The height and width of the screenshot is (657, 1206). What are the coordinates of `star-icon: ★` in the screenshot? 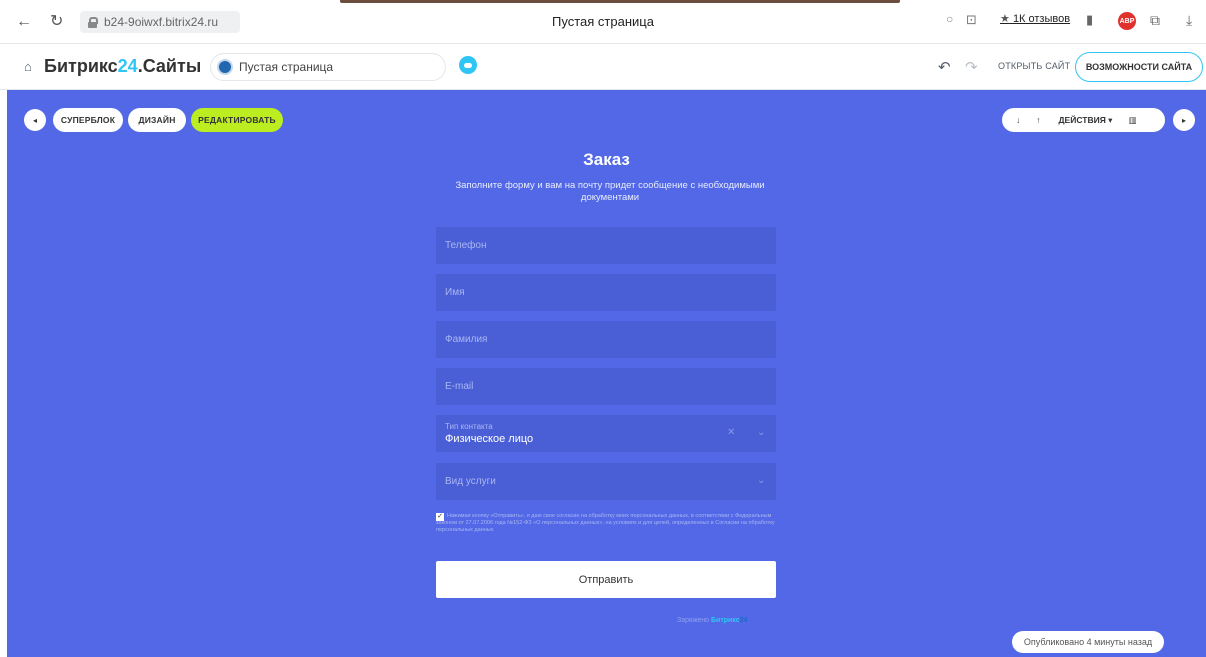 It's located at (1005, 19).